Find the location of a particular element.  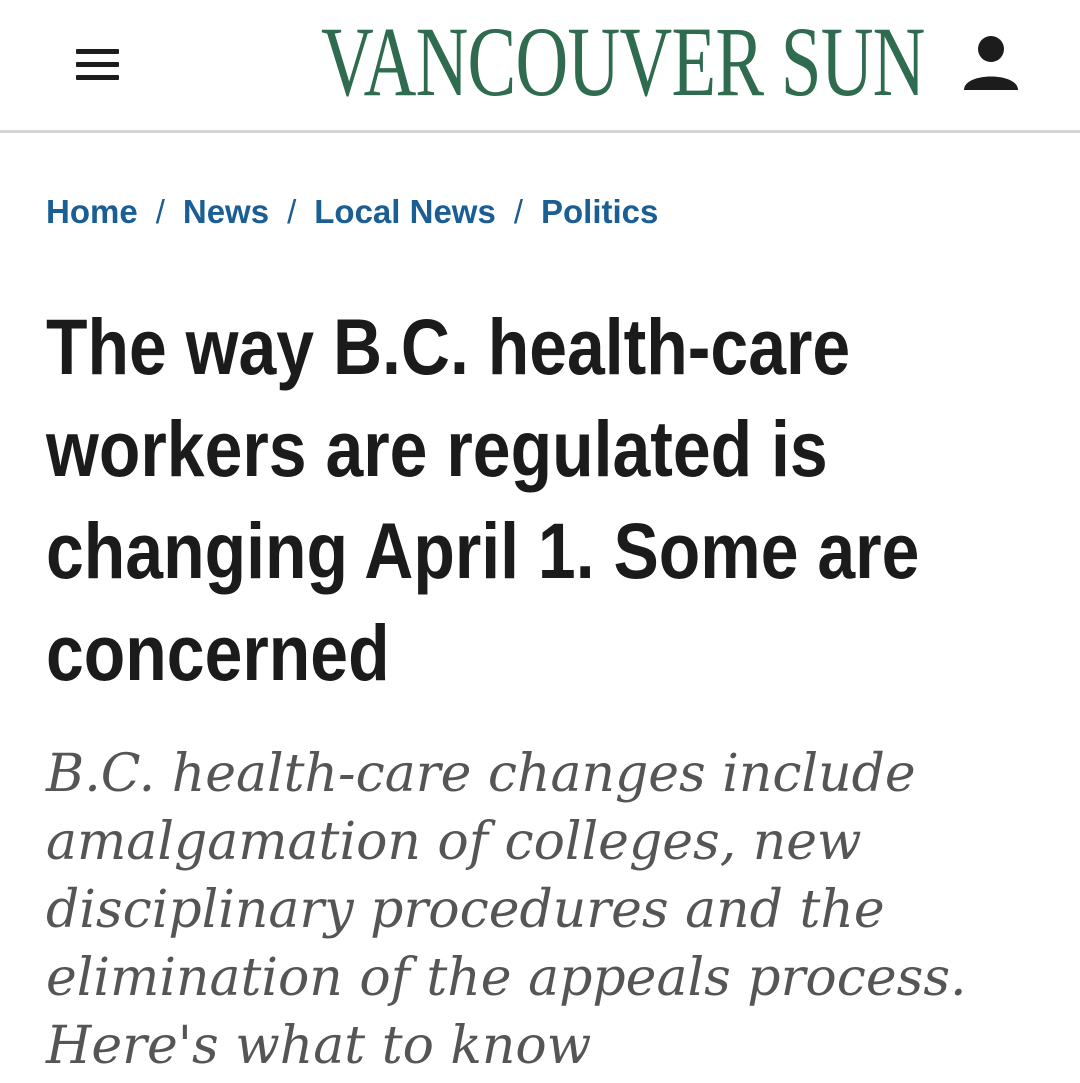

breadcrumb: Home / News / Local News / Politics is located at coordinates (352, 212).